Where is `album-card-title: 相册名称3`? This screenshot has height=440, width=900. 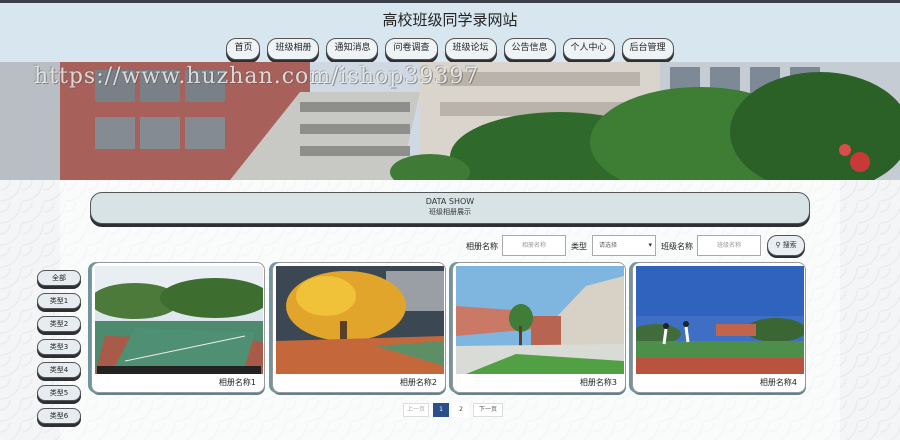
album-card-title: 相册名称3 is located at coordinates (598, 382).